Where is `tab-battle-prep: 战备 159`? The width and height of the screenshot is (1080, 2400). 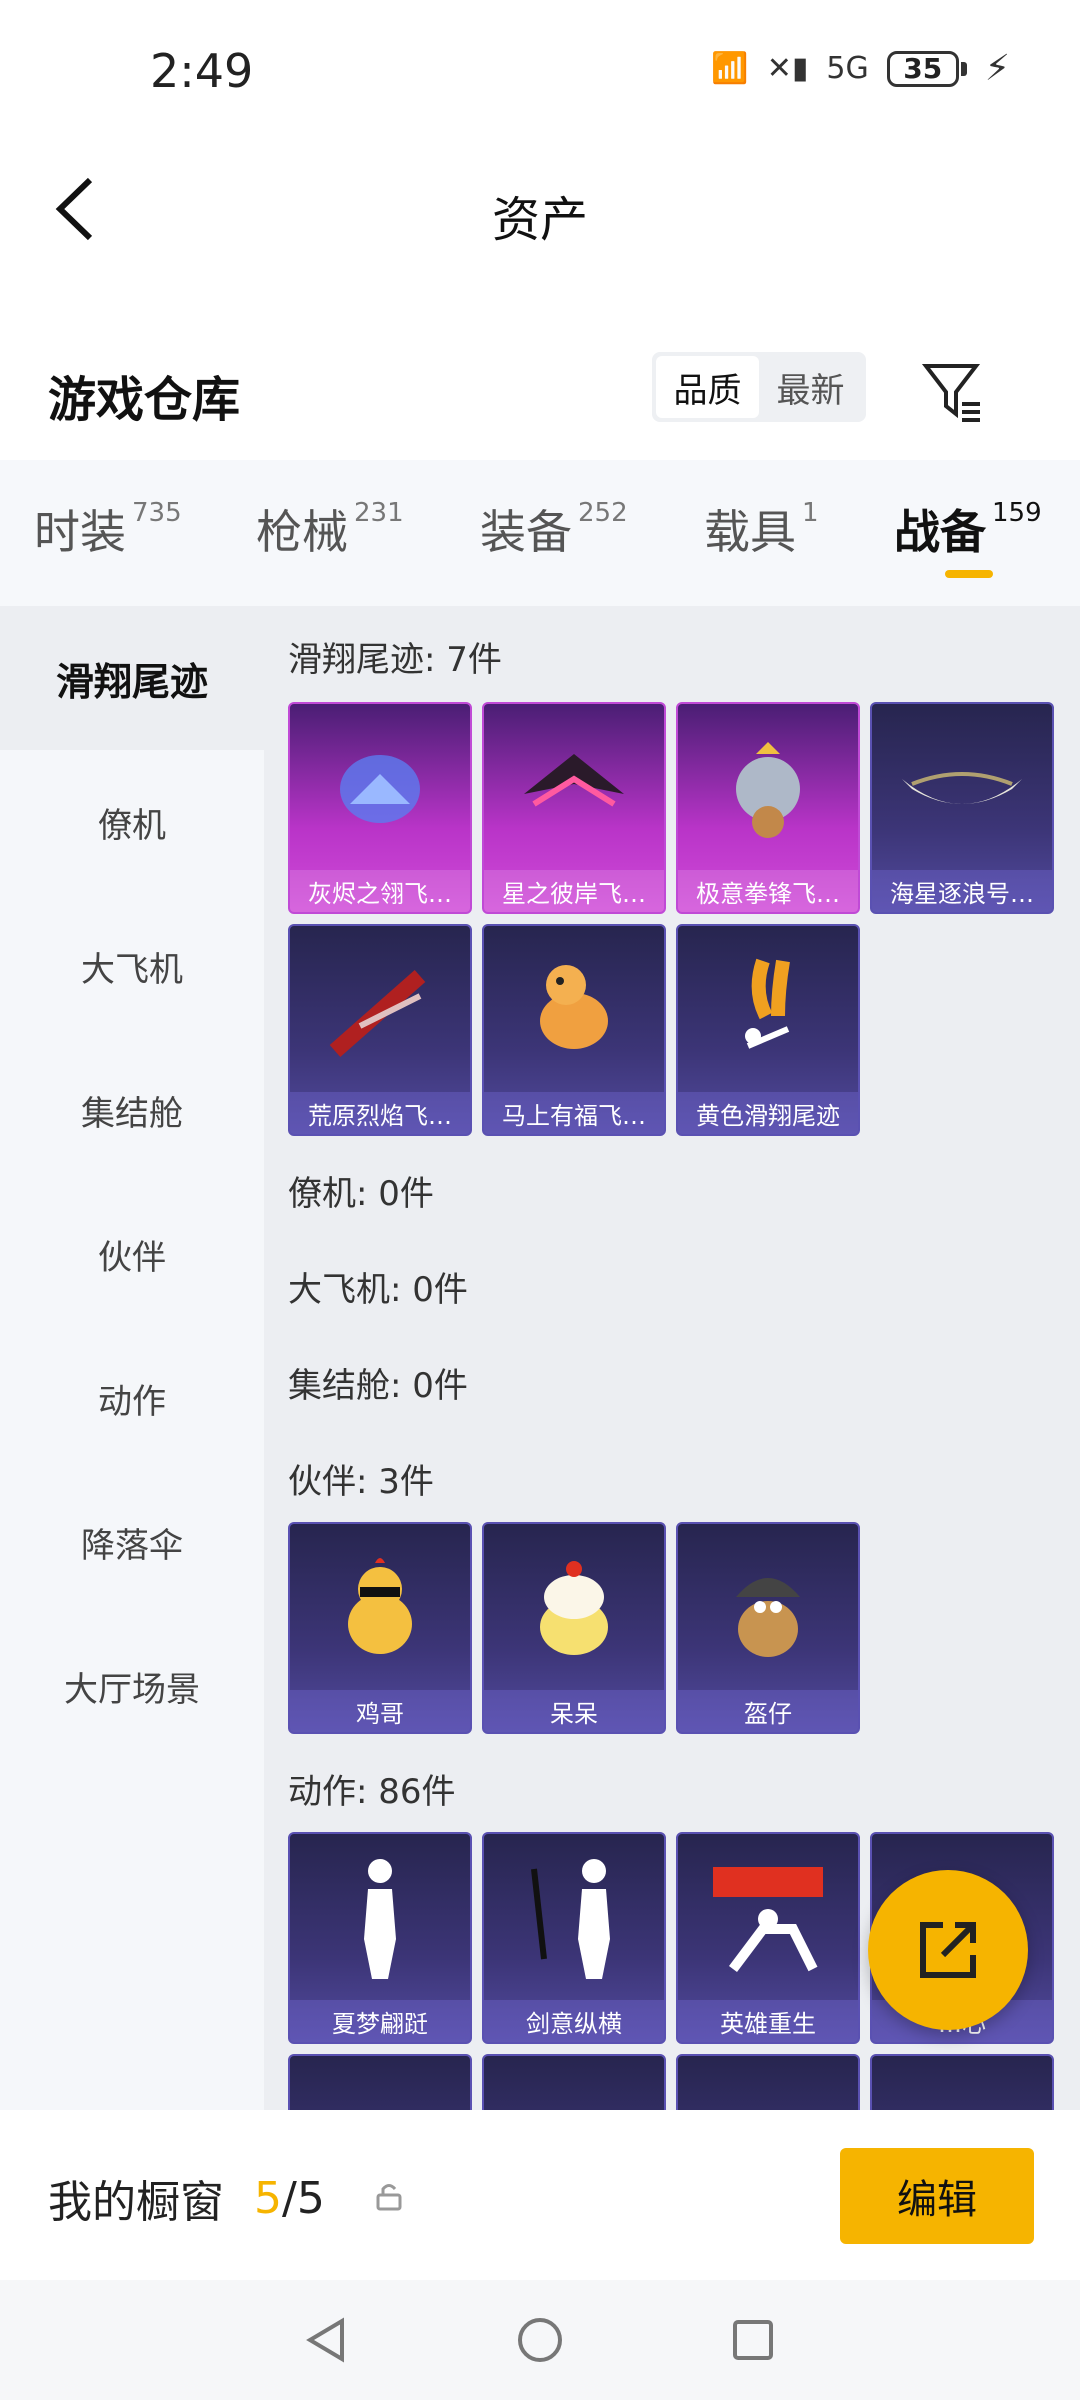 tab-battle-prep: 战备 159 is located at coordinates (968, 529).